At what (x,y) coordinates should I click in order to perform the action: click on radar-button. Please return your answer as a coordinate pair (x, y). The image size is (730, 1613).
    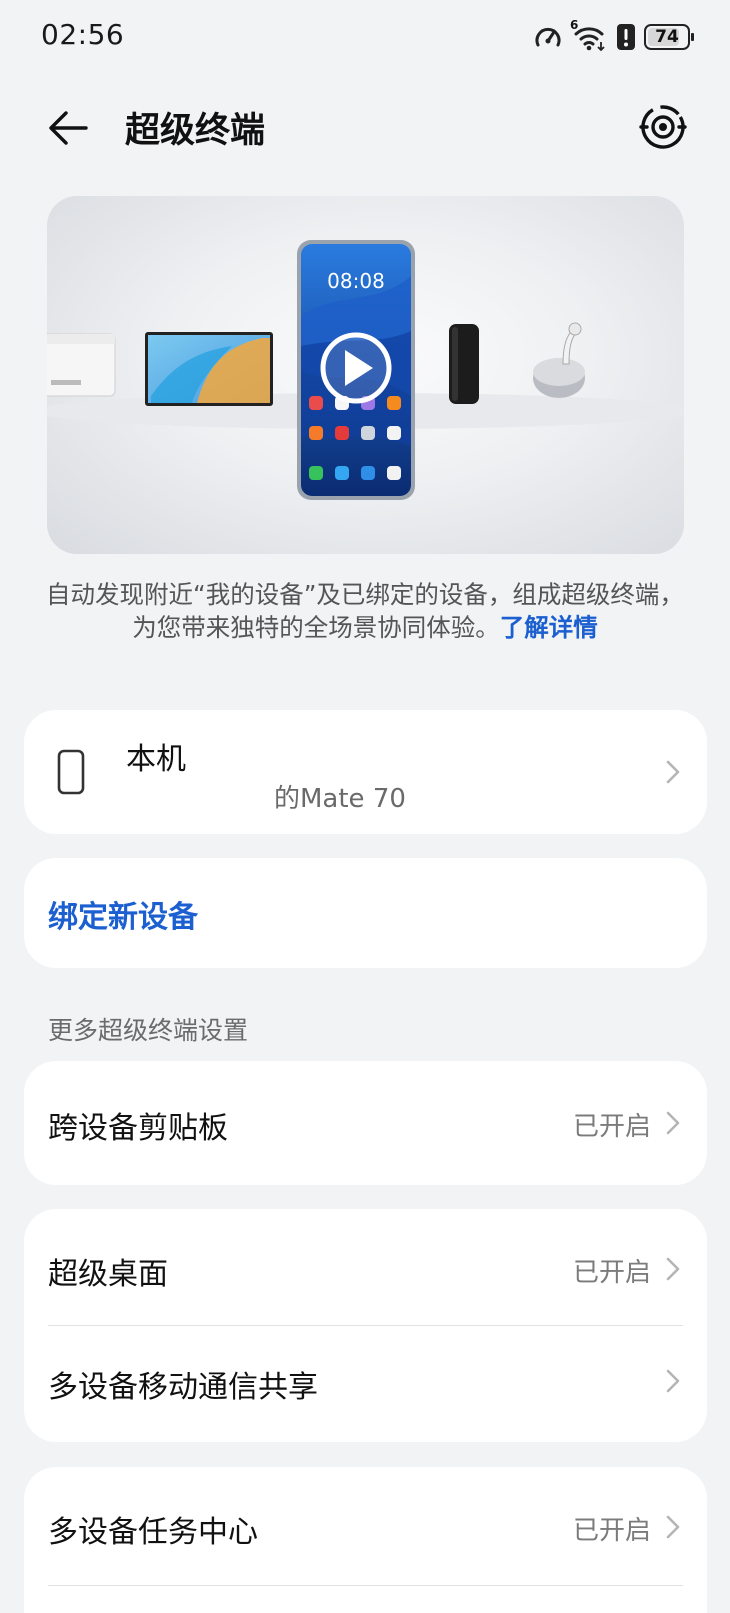
    Looking at the image, I should click on (663, 127).